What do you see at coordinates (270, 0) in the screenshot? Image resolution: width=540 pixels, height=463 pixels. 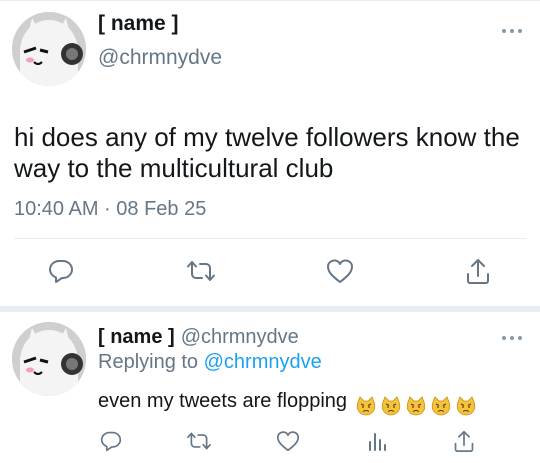 I see `top-divider` at bounding box center [270, 0].